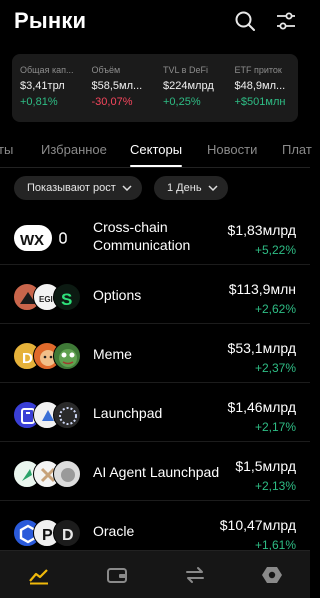 The image size is (320, 598). Describe the element at coordinates (117, 295) in the screenshot. I see `sector-name: Options` at that location.